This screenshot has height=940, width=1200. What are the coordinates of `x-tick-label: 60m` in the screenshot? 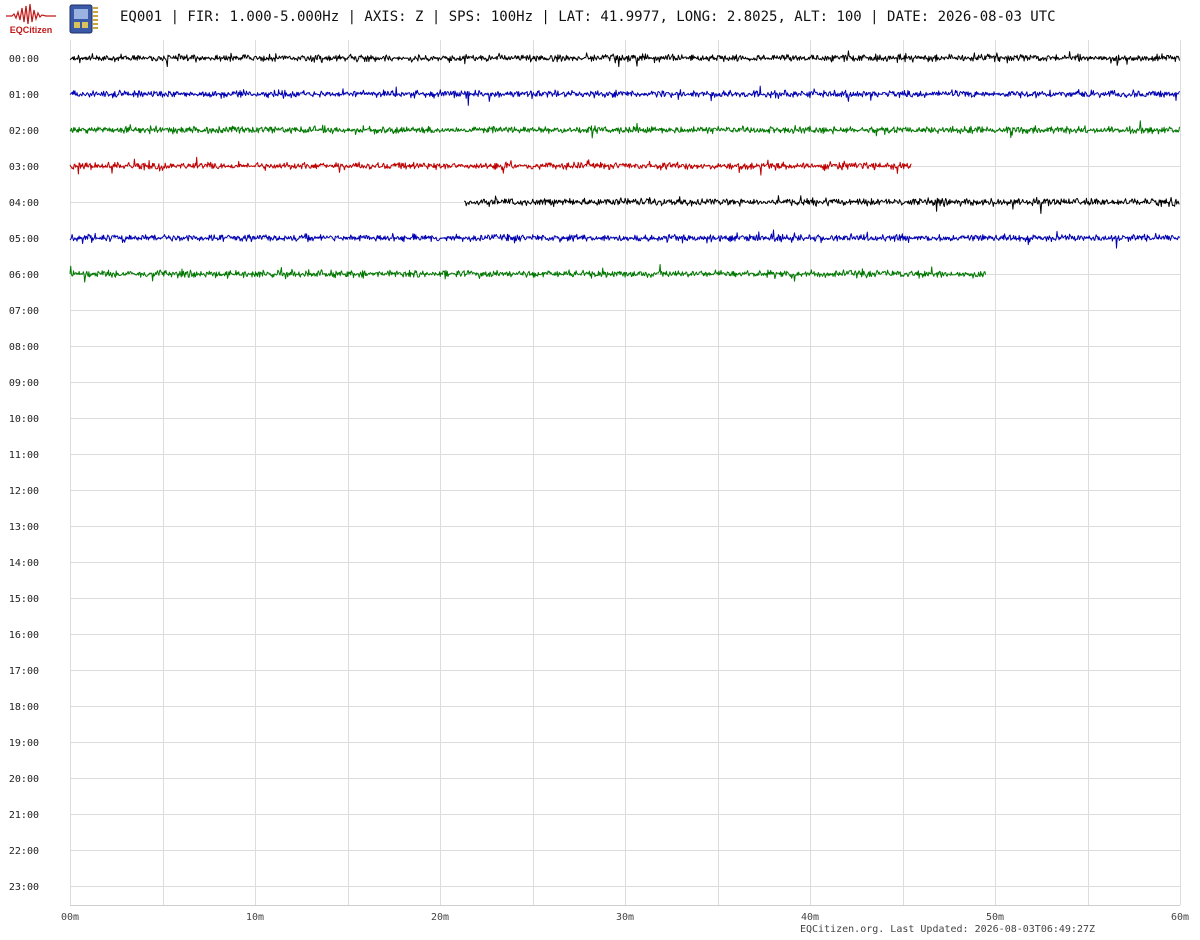 It's located at (1180, 917).